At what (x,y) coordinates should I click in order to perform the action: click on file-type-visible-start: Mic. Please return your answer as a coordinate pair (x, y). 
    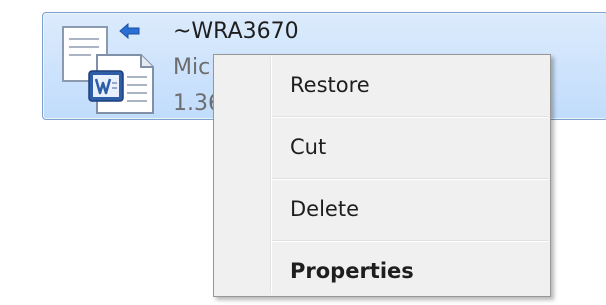
    Looking at the image, I should click on (192, 67).